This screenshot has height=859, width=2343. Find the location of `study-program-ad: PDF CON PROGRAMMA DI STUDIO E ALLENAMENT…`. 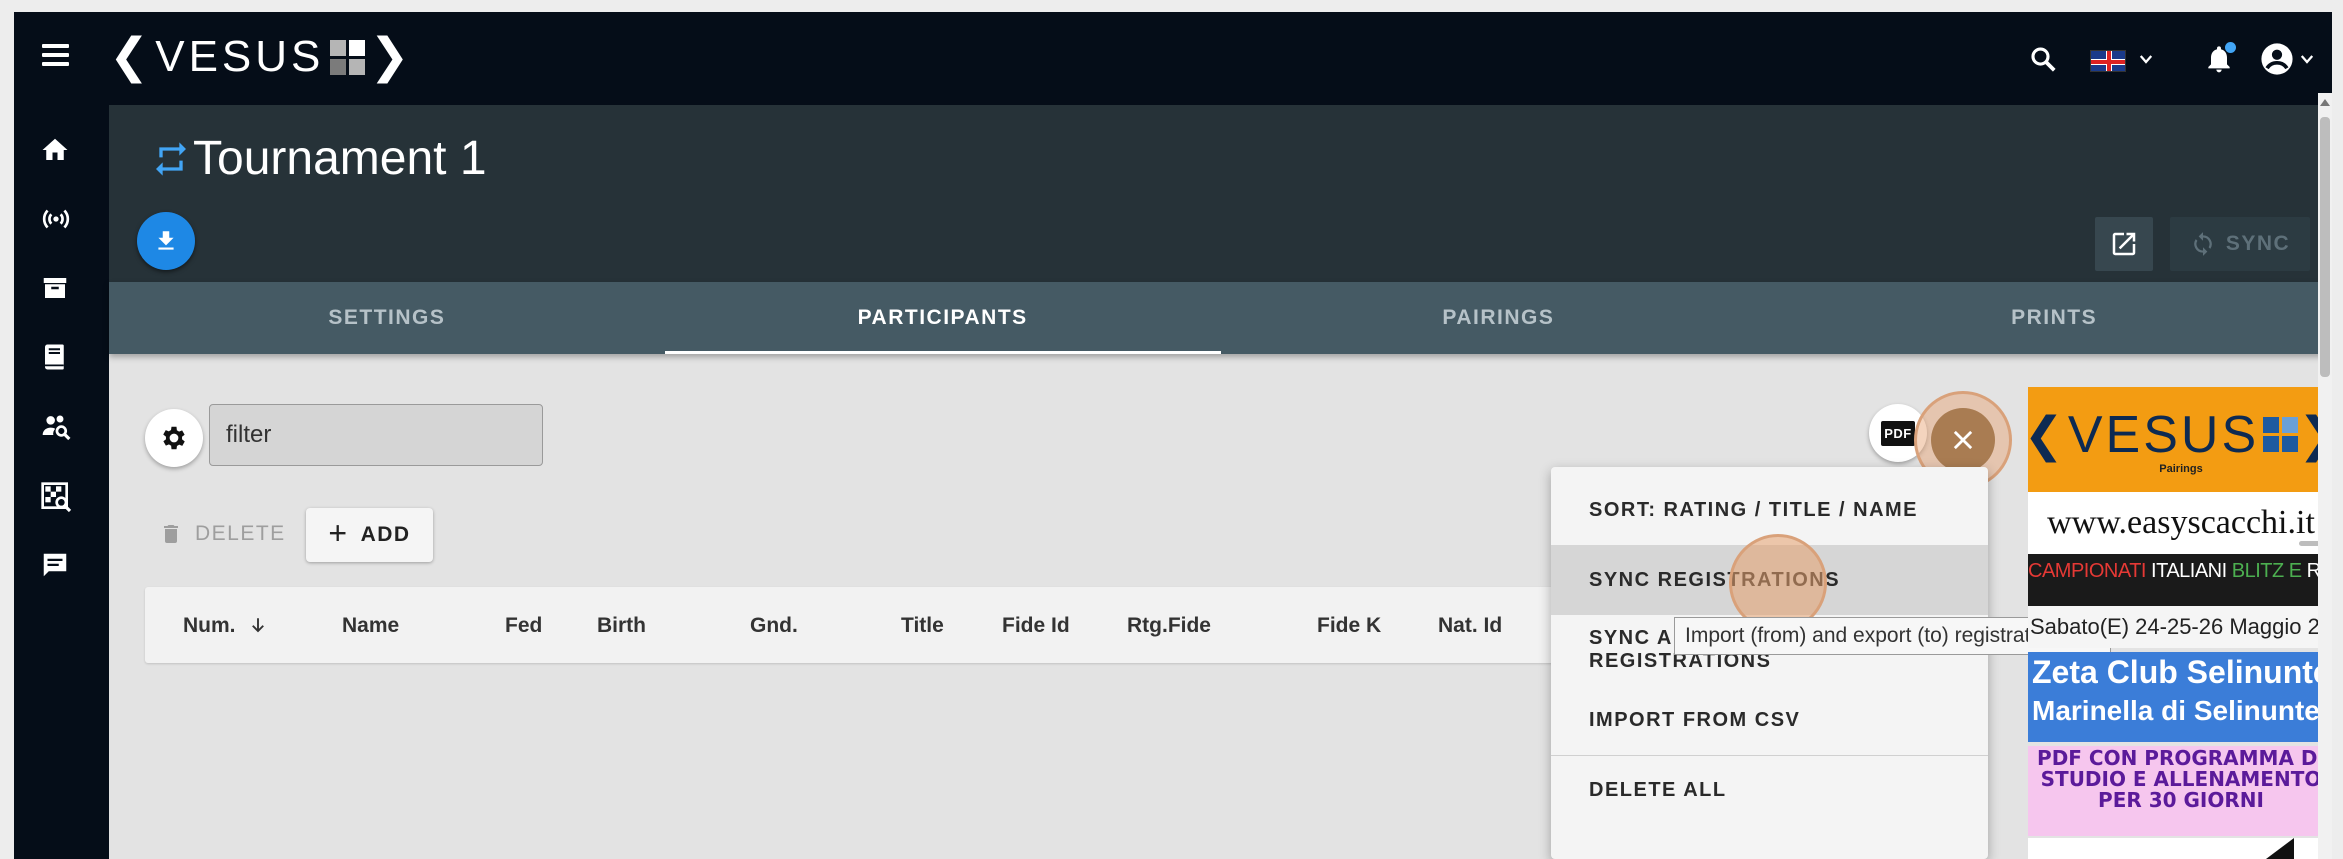

study-program-ad: PDF CON PROGRAMMA DI STUDIO E ALLENAMENT… is located at coordinates (2180, 791).